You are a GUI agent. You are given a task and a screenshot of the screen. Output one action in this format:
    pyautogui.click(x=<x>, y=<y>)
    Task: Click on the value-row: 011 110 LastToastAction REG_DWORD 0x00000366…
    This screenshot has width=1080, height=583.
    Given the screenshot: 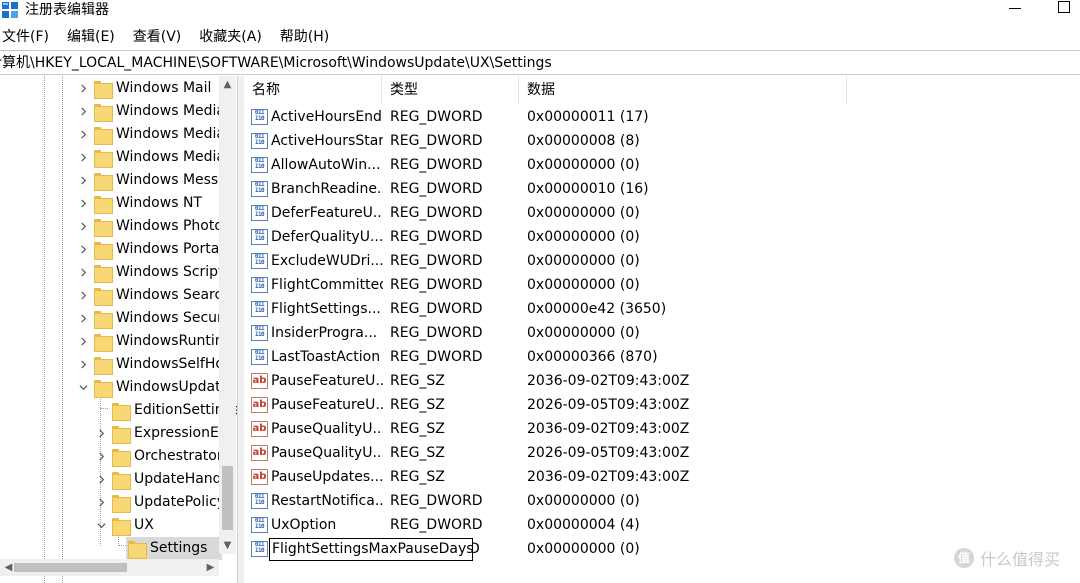 What is the action you would take?
    pyautogui.click(x=662, y=357)
    